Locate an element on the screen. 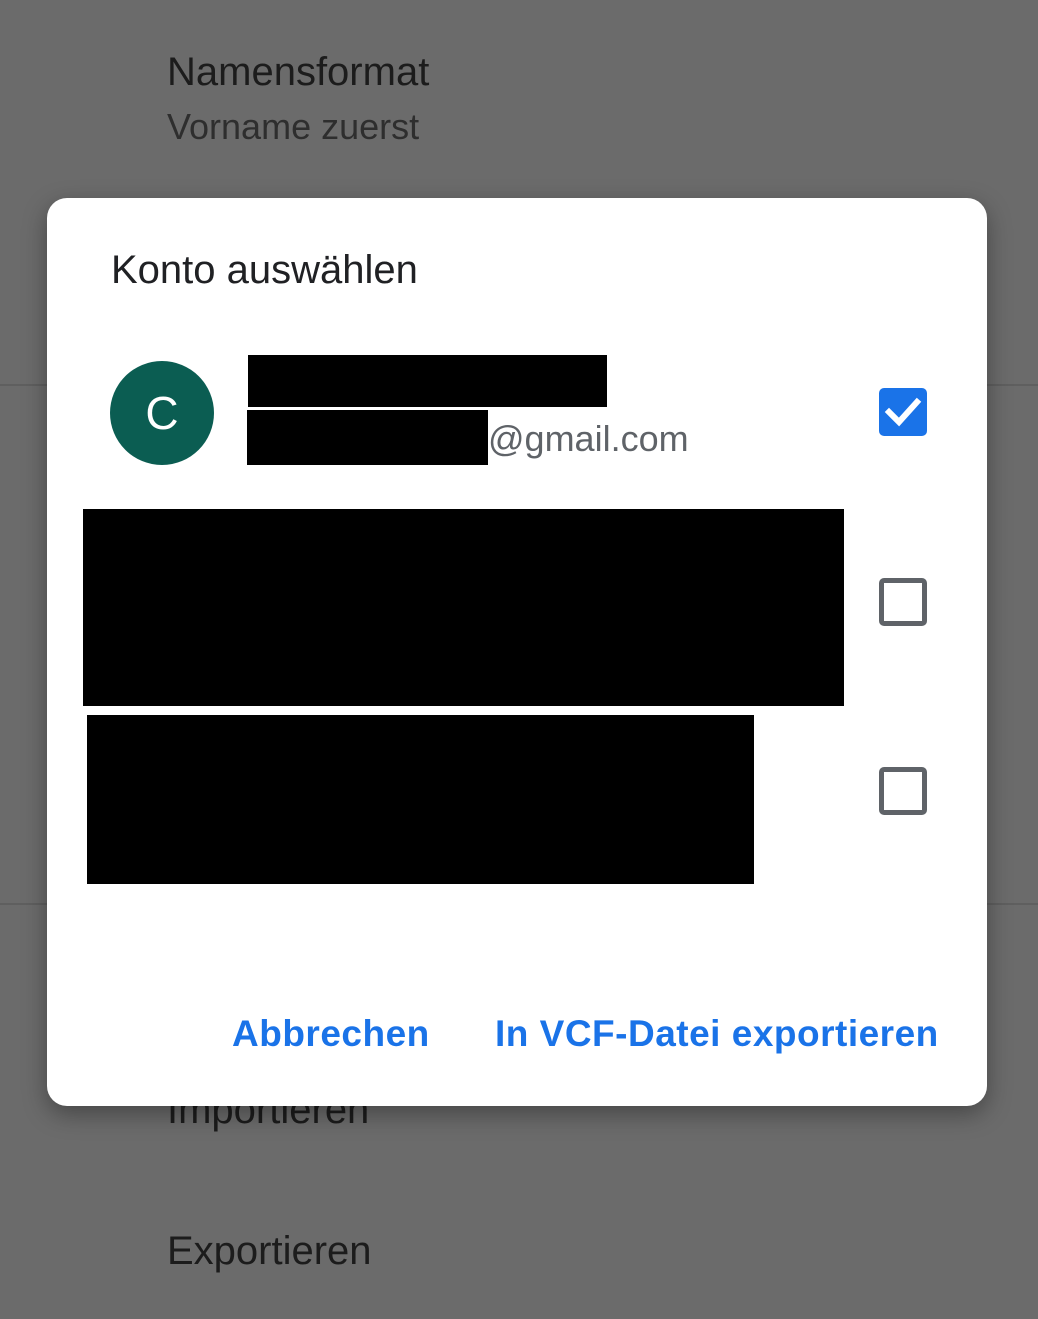  dialog-title: Konto auswählen is located at coordinates (264, 270).